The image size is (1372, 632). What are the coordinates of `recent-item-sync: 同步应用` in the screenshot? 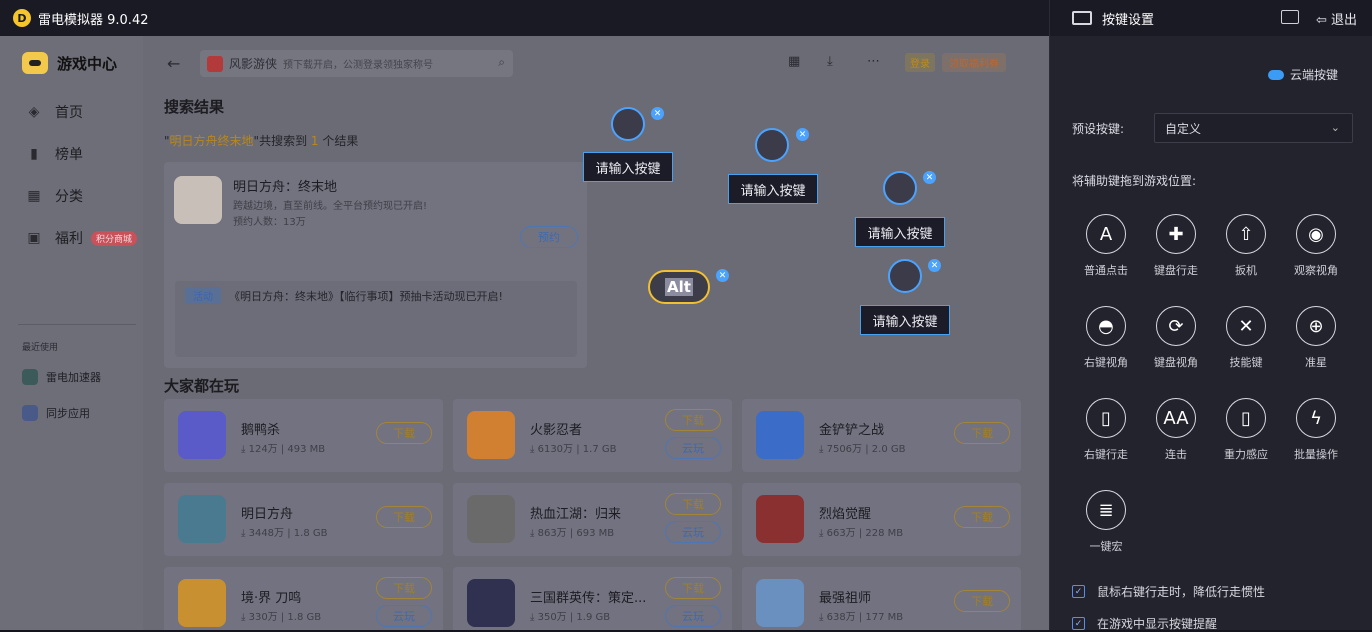 It's located at (56, 413).